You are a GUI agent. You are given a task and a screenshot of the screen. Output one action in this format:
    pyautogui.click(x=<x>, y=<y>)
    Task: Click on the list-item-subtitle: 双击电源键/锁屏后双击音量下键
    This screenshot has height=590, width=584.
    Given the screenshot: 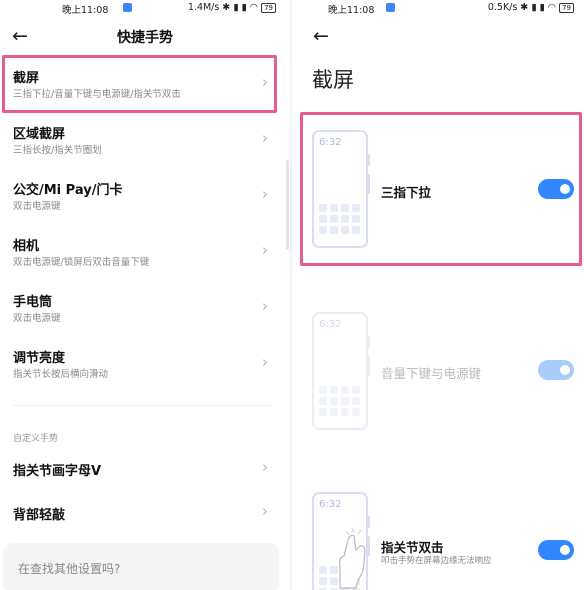 What is the action you would take?
    pyautogui.click(x=81, y=262)
    